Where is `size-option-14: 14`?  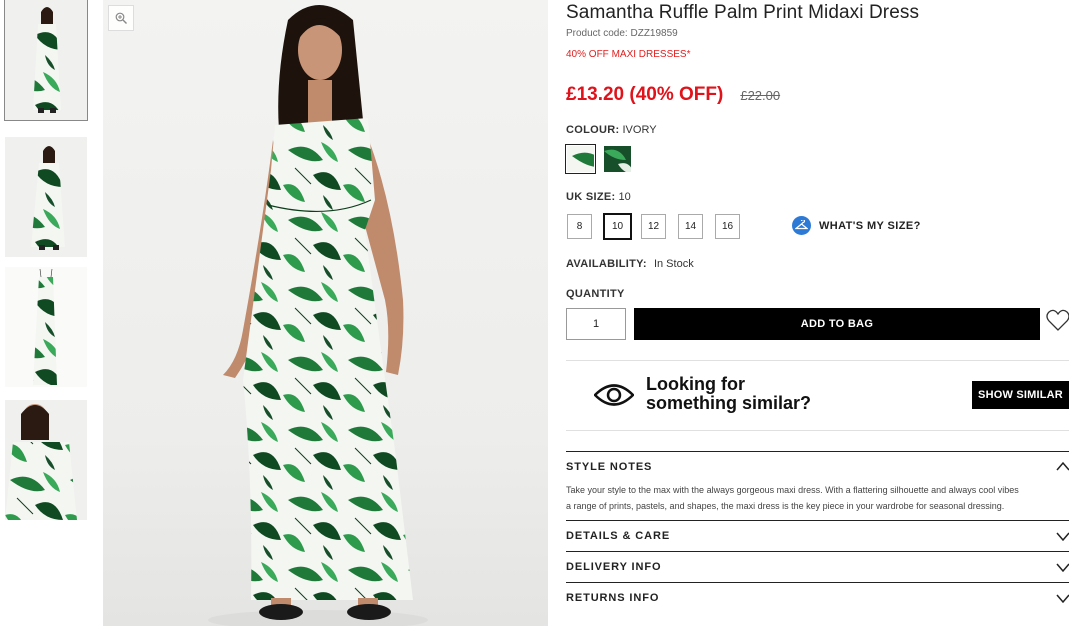 size-option-14: 14 is located at coordinates (690, 226).